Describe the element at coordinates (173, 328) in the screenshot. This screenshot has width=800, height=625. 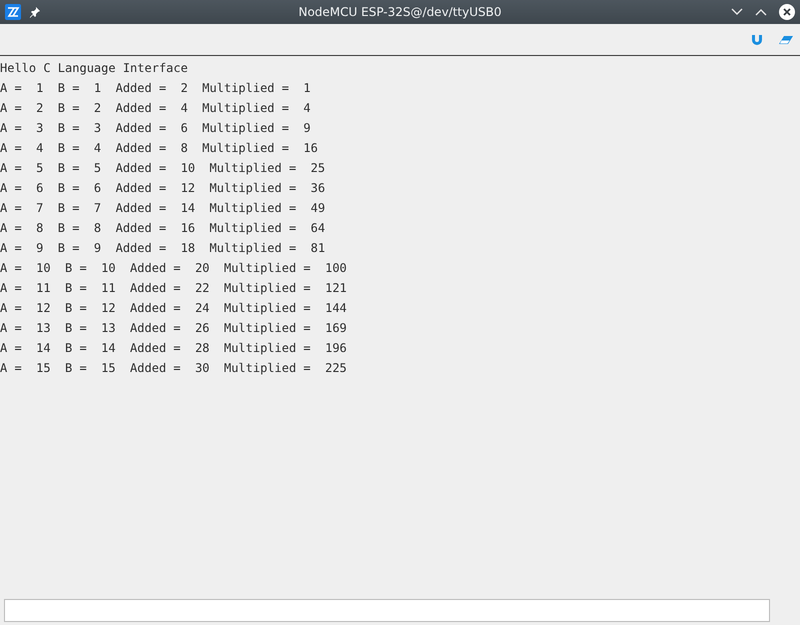
I see `output-line: A = 13 B = 13 Added = 26 Multiplied = 169` at that location.